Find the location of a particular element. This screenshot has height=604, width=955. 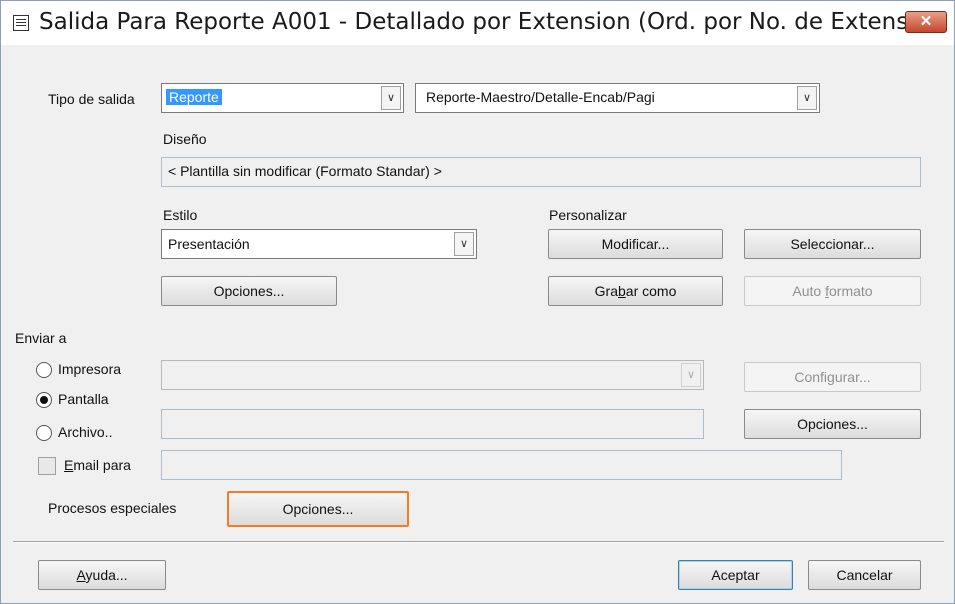

style-label: Estilo is located at coordinates (180, 215).